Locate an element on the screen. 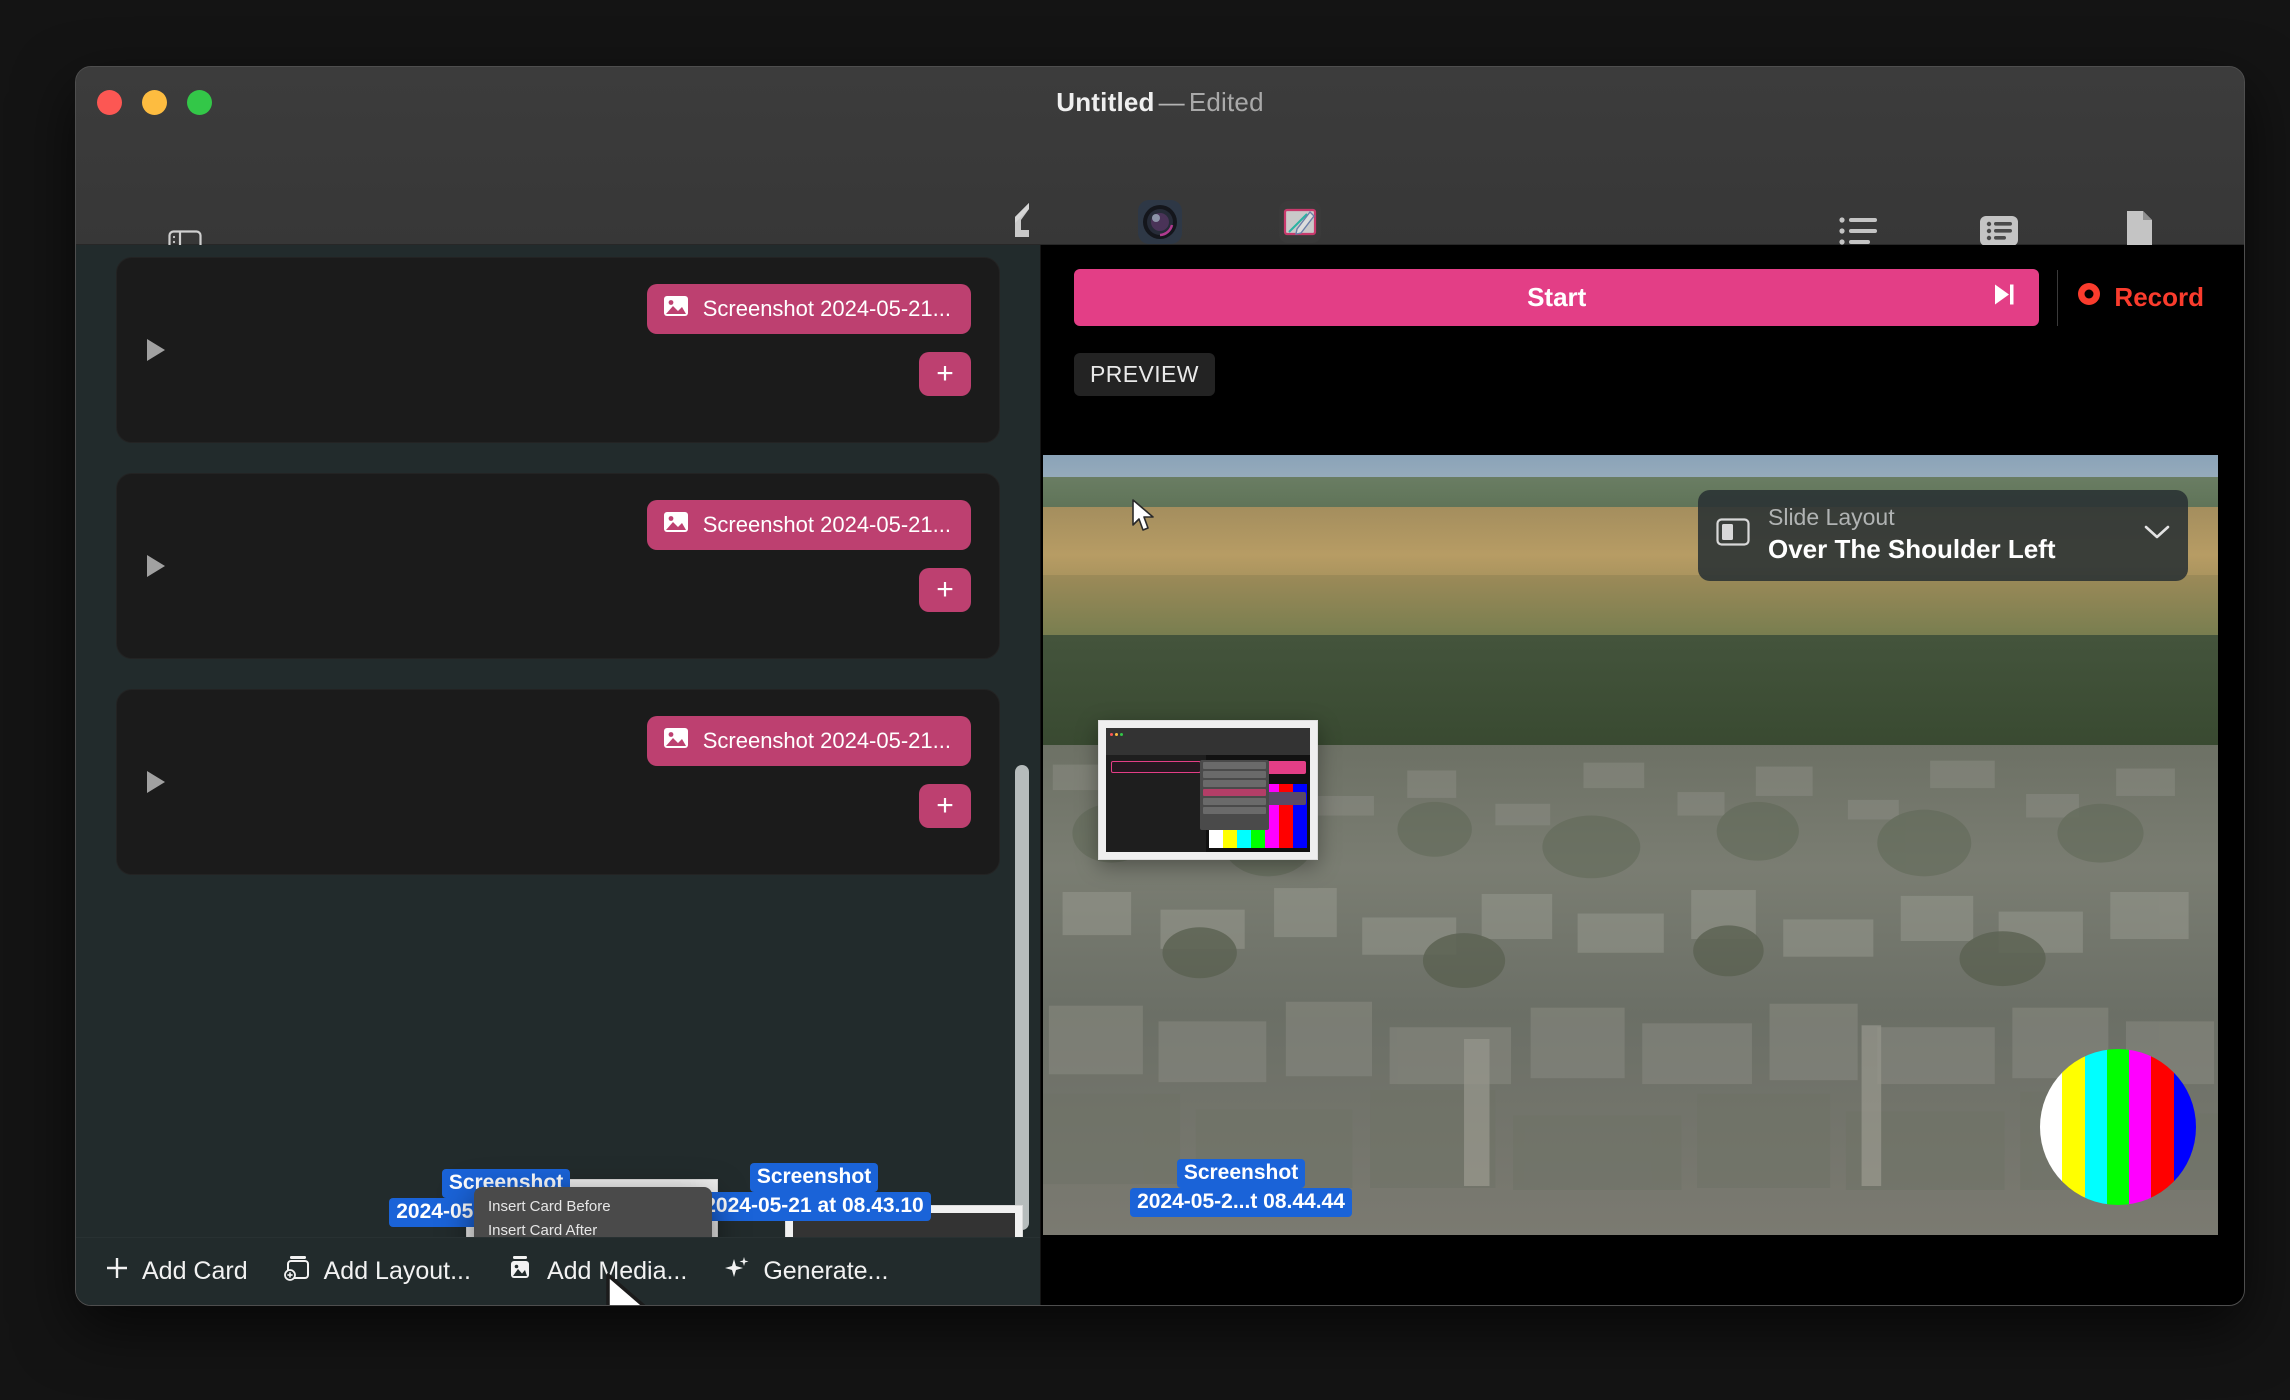 The height and width of the screenshot is (1400, 2290). document-title: Untitled is located at coordinates (1105, 102).